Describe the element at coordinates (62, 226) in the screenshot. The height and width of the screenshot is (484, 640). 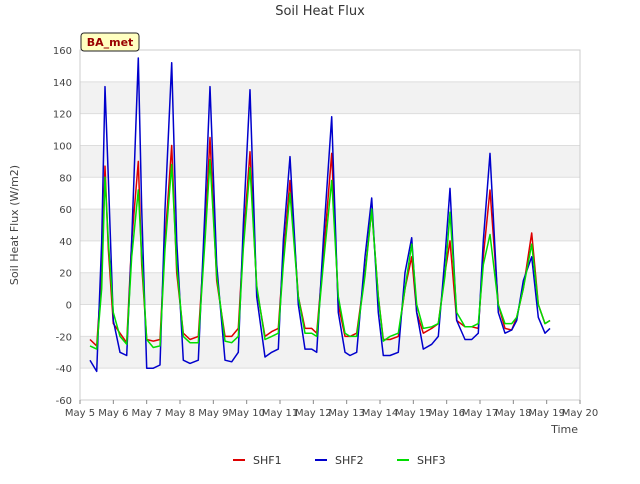
I see `y-axis-ticks: -60 -40 -20 0 20 40 60 80 100 120 140 160` at that location.